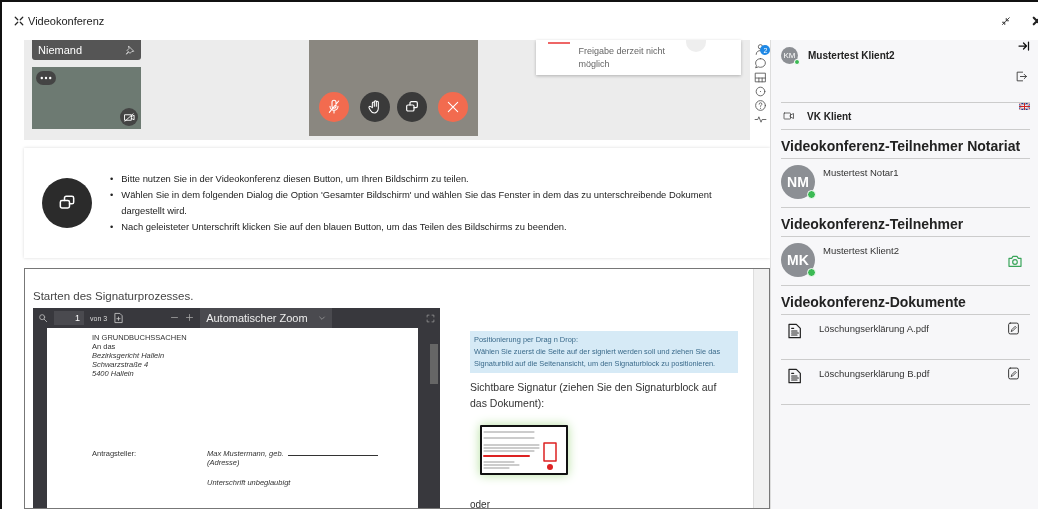 The height and width of the screenshot is (509, 1038). I want to click on avatar: NM, so click(798, 182).